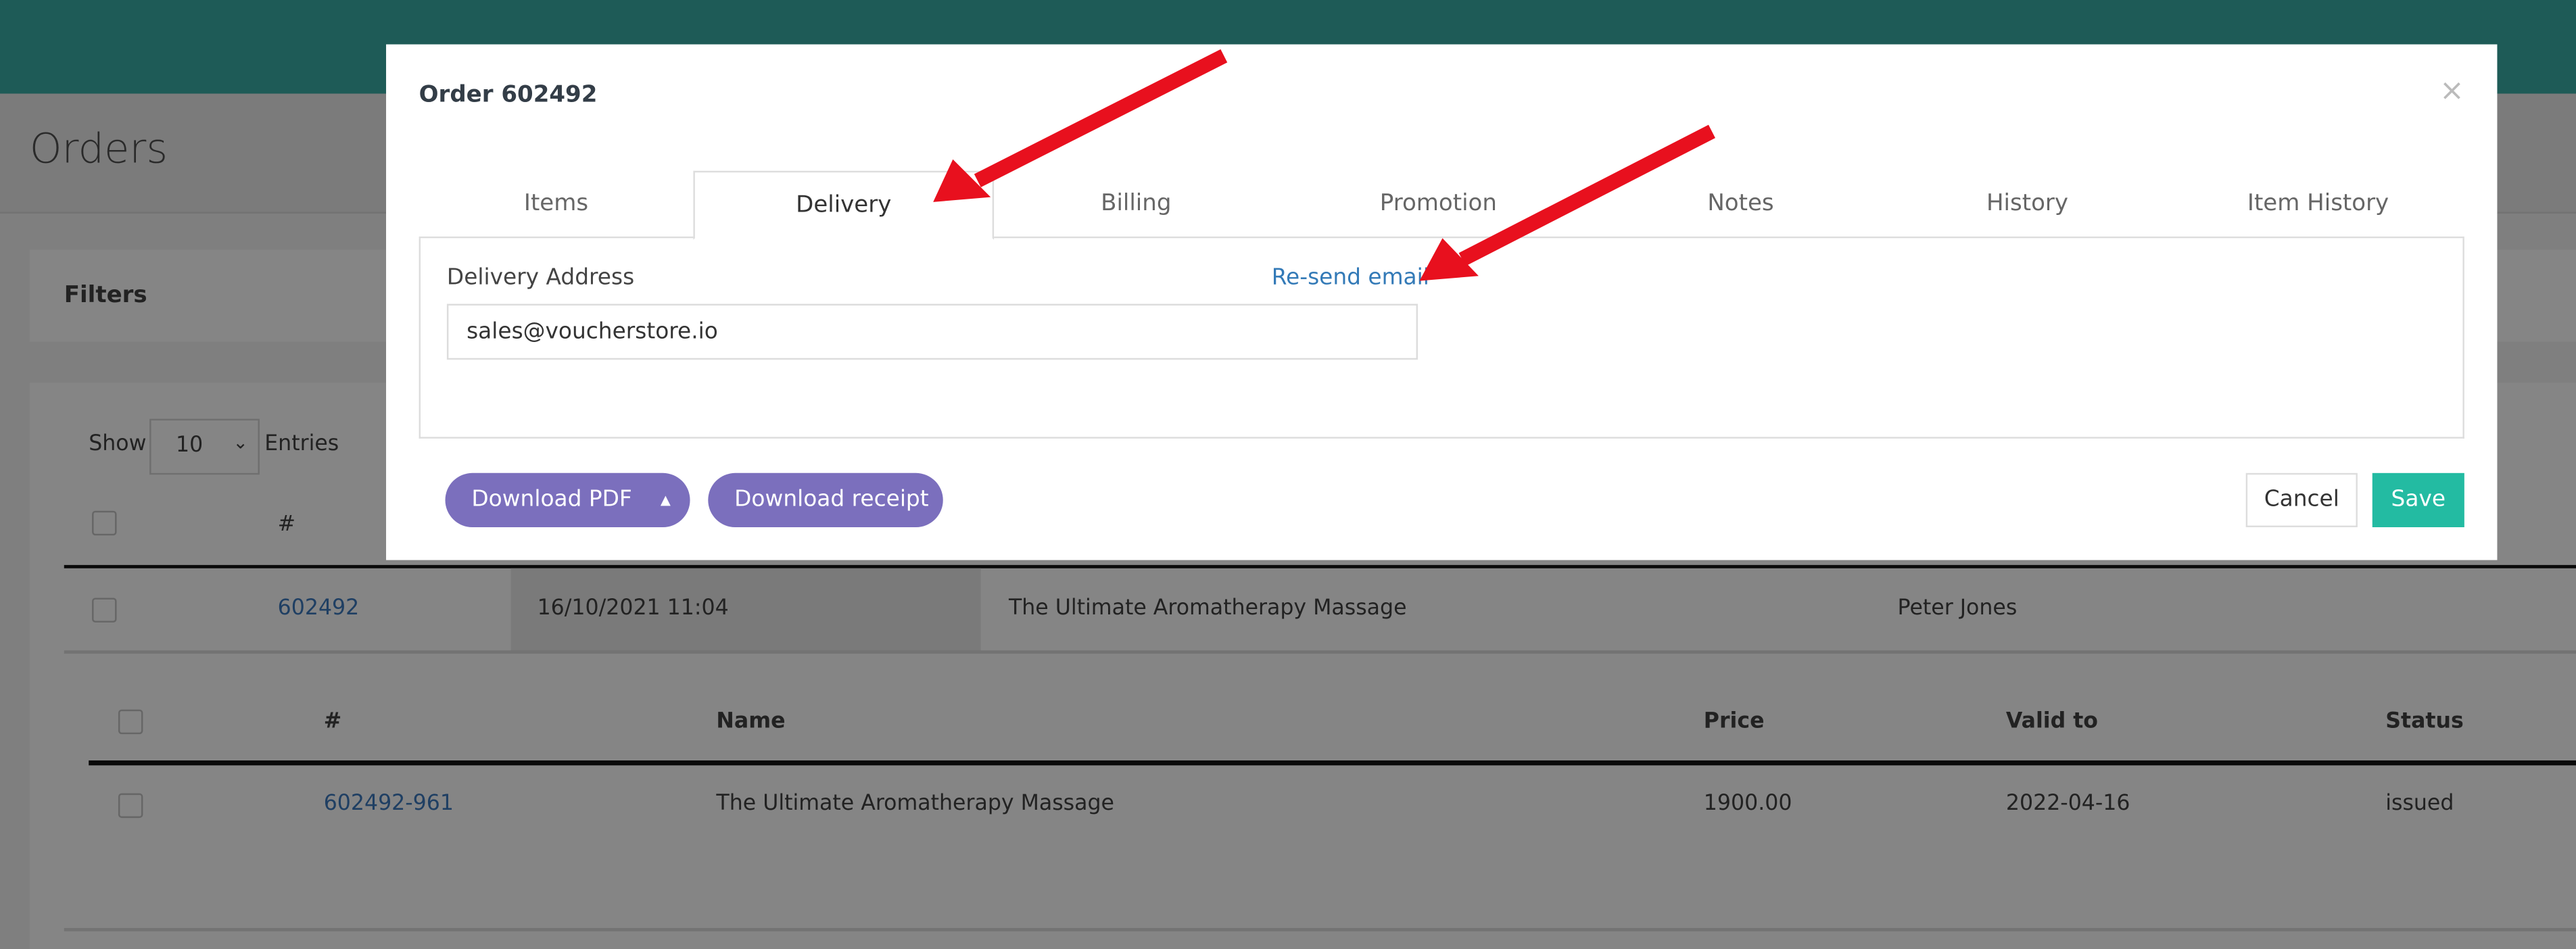 The height and width of the screenshot is (949, 2576). Describe the element at coordinates (1080, 125) in the screenshot. I see `arrow-to-delivery-tab` at that location.